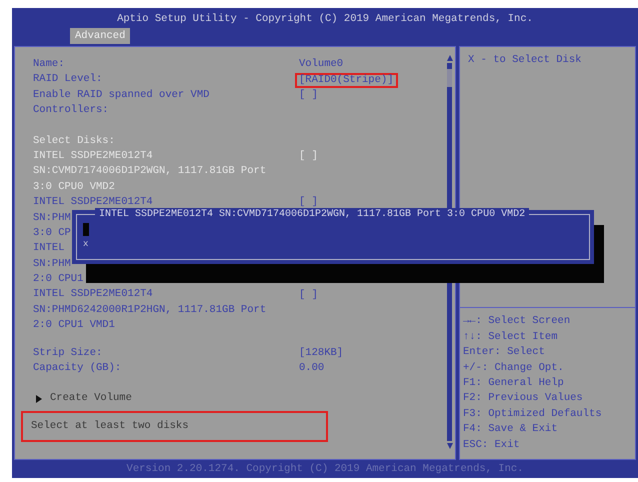 The height and width of the screenshot is (482, 638). I want to click on key-hint: →←: Select Screen, so click(517, 322).